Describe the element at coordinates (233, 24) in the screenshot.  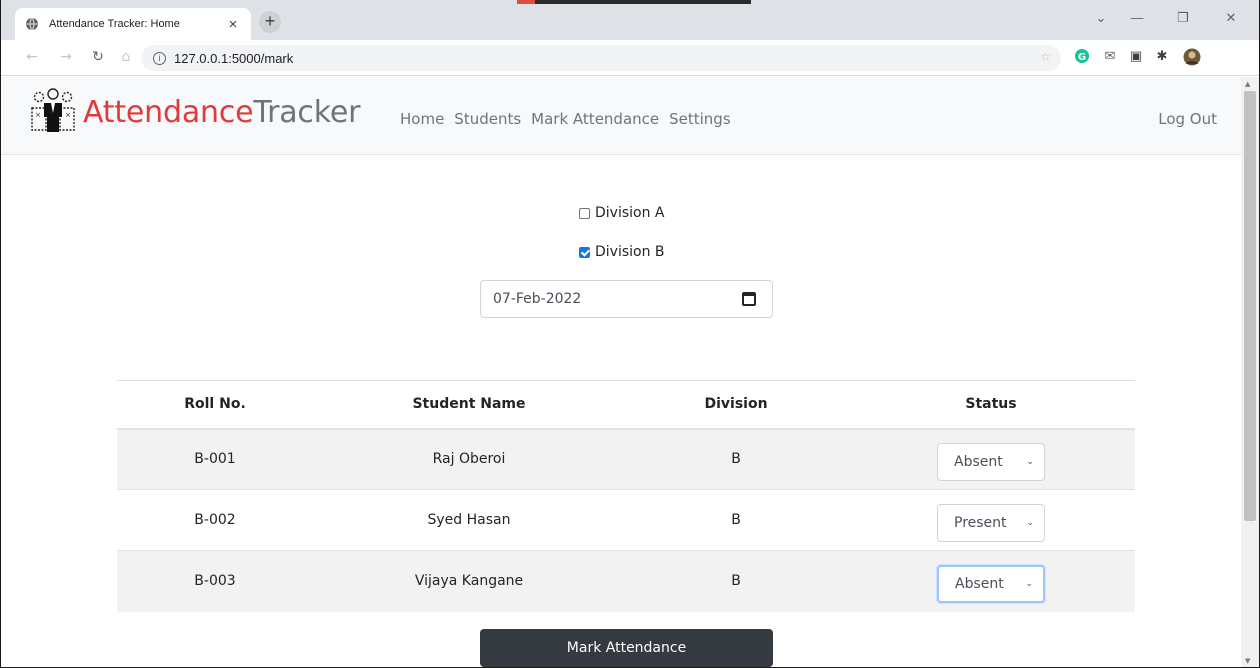
I see `close-icon: ×` at that location.